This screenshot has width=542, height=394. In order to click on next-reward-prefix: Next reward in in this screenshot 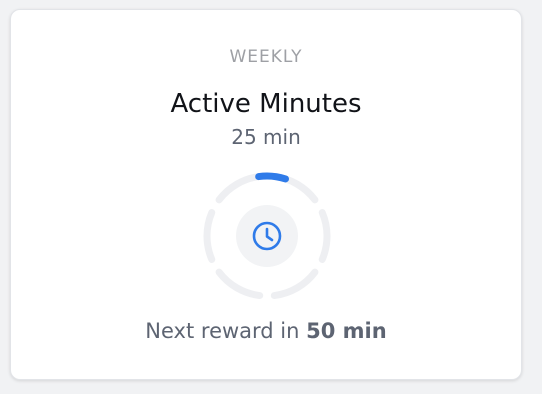, I will do `click(226, 331)`.